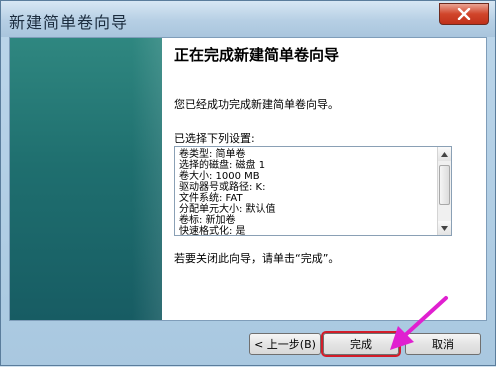  I want to click on finish-button: 完成, so click(361, 344).